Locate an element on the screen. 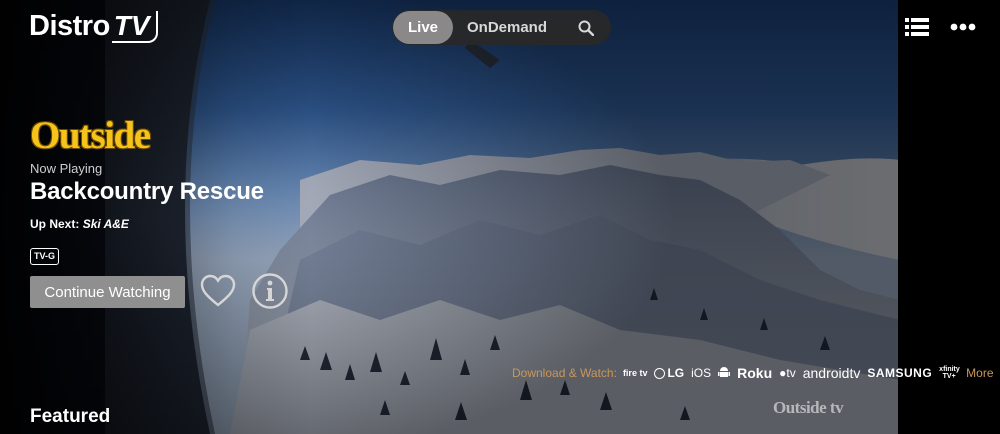 The width and height of the screenshot is (1000, 434). android-icon is located at coordinates (724, 372).